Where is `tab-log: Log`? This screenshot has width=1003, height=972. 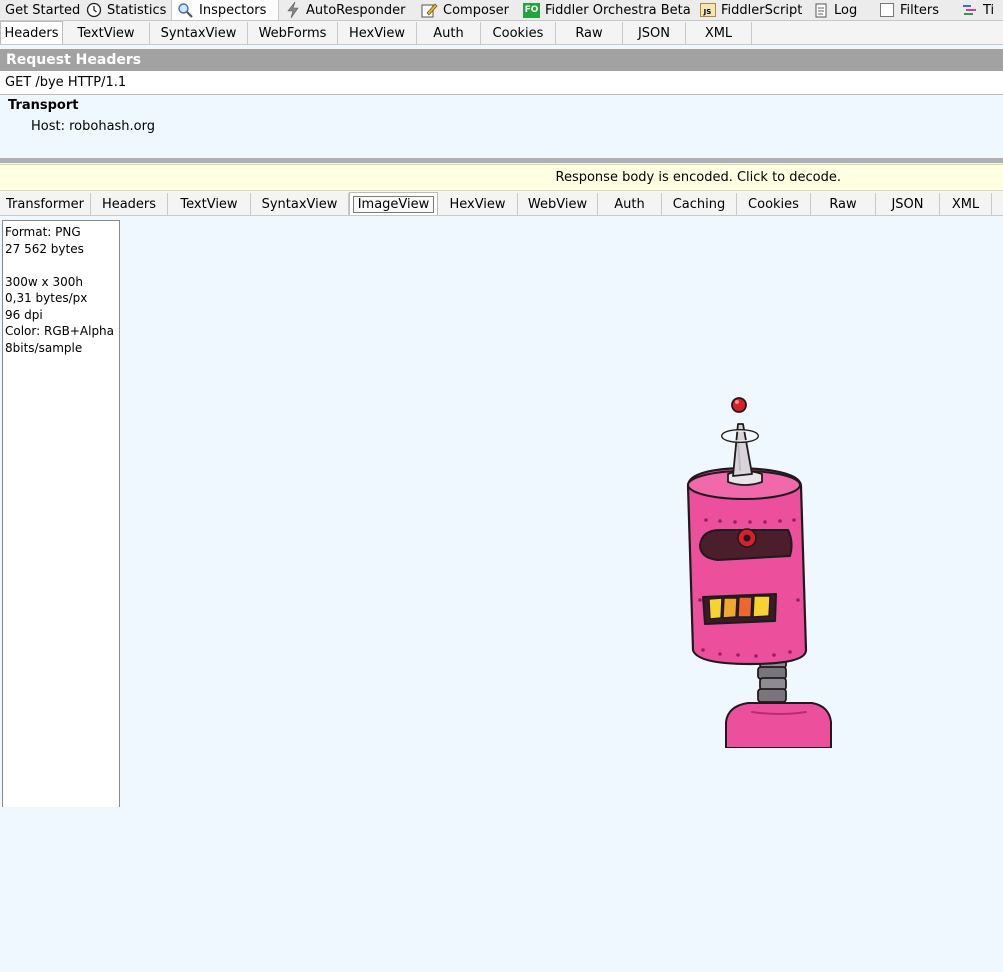 tab-log: Log is located at coordinates (840, 10).